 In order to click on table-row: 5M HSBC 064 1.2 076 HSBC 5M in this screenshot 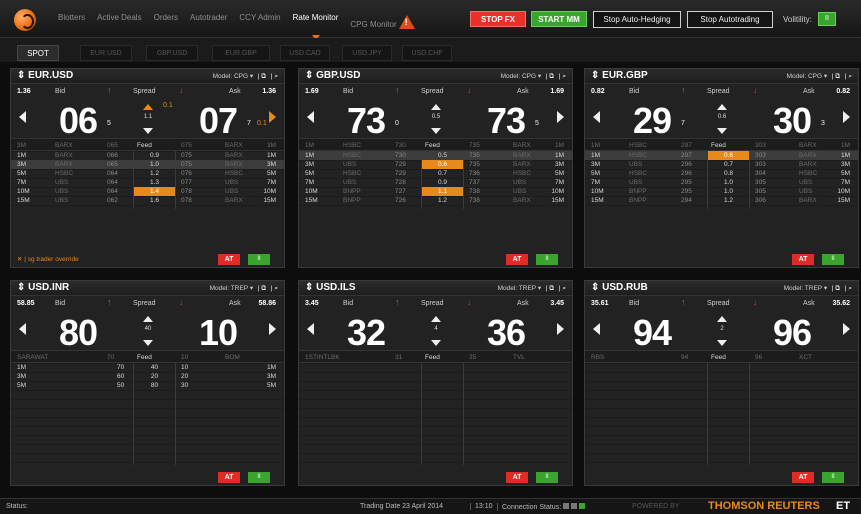, I will do `click(147, 173)`.